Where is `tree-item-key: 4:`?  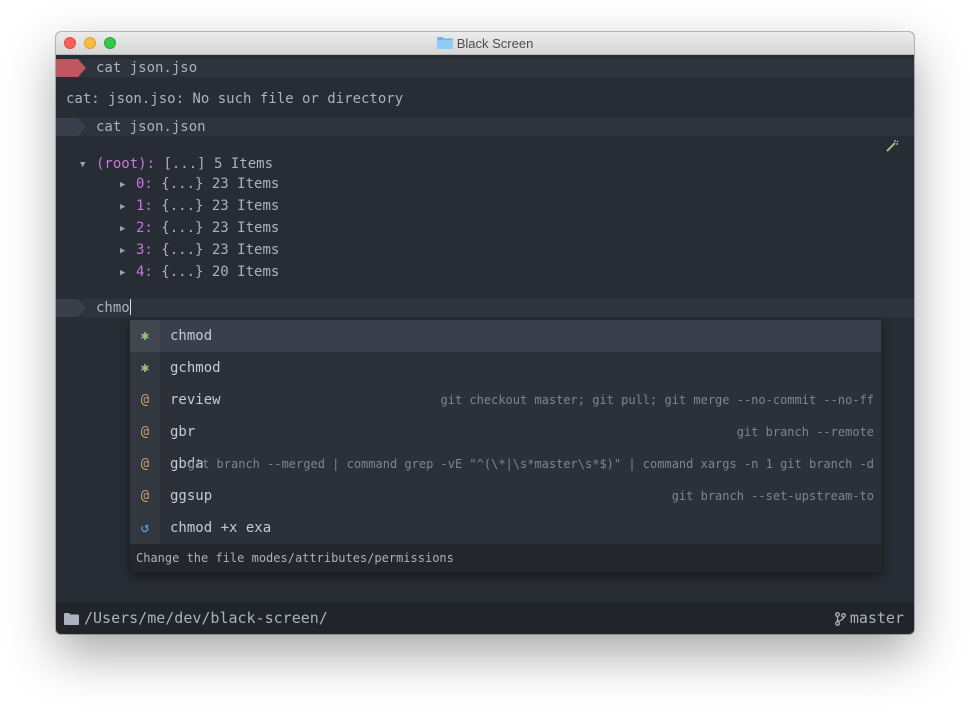
tree-item-key: 4: is located at coordinates (144, 272).